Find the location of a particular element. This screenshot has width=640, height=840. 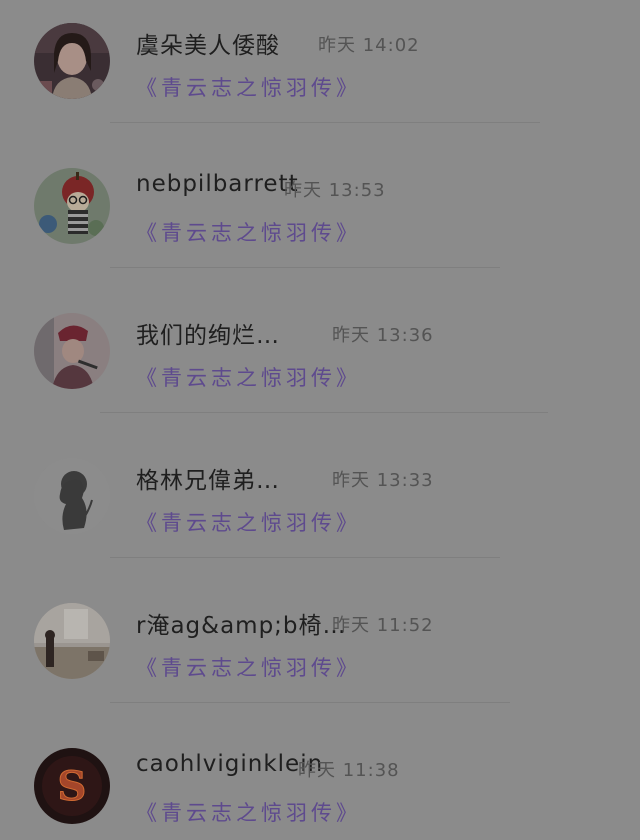

svg-text: S is located at coordinates (72, 786).